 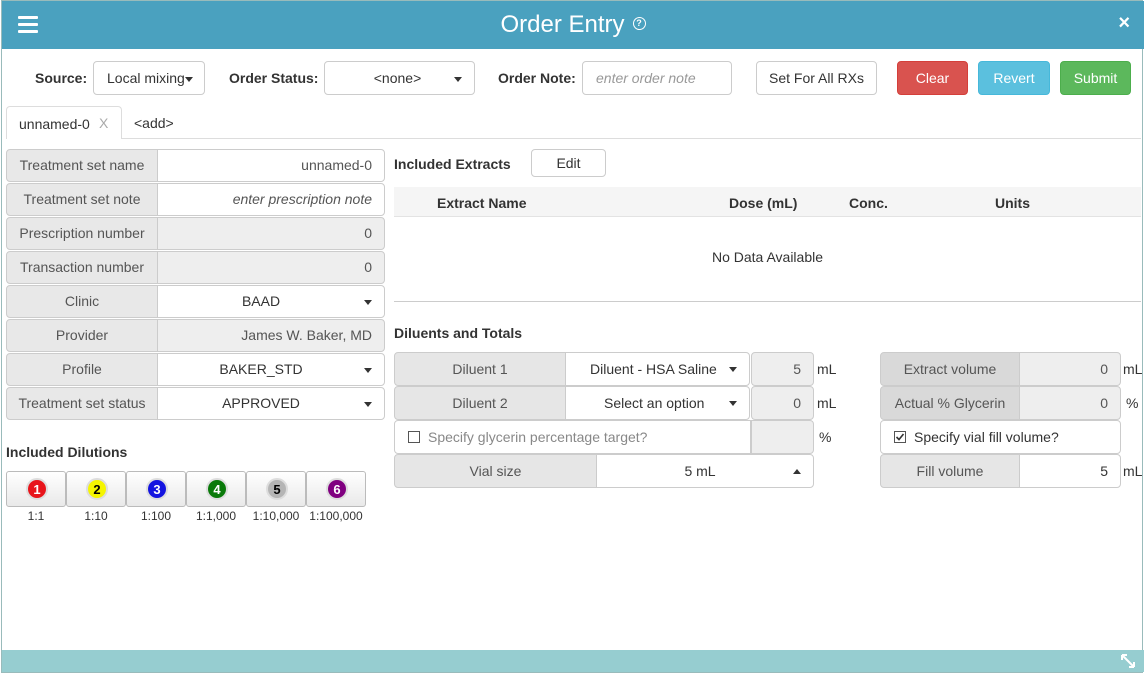 I want to click on dilution-badge: 4, so click(x=217, y=489).